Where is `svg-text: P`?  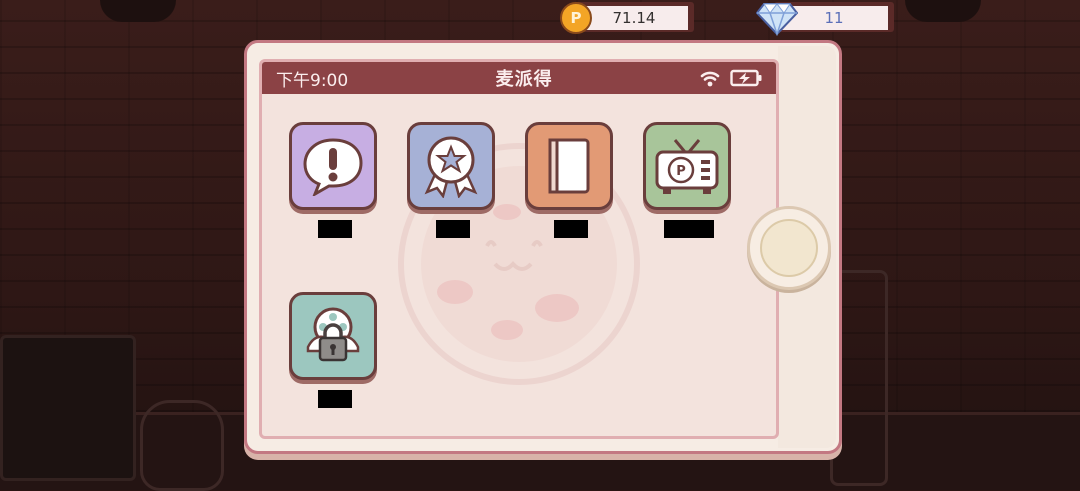
svg-text: P is located at coordinates (681, 171).